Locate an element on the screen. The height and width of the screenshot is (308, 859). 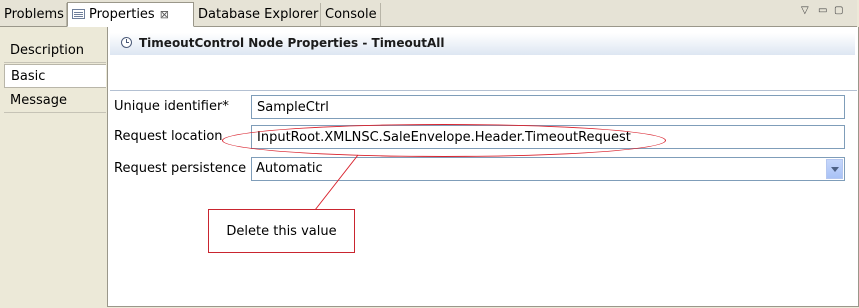
close-icon: ⊠ is located at coordinates (164, 14).